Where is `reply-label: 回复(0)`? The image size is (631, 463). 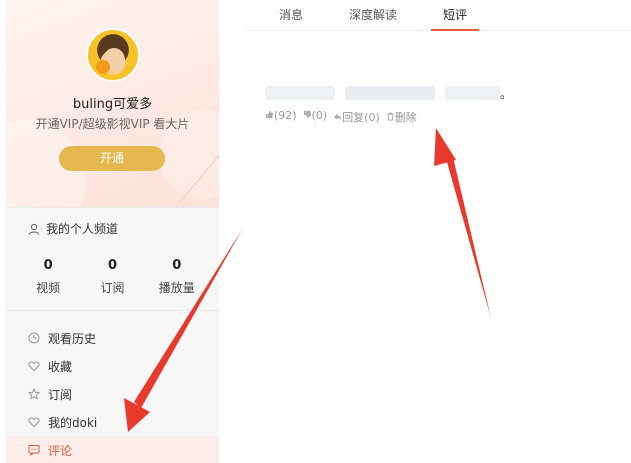 reply-label: 回复(0) is located at coordinates (361, 117).